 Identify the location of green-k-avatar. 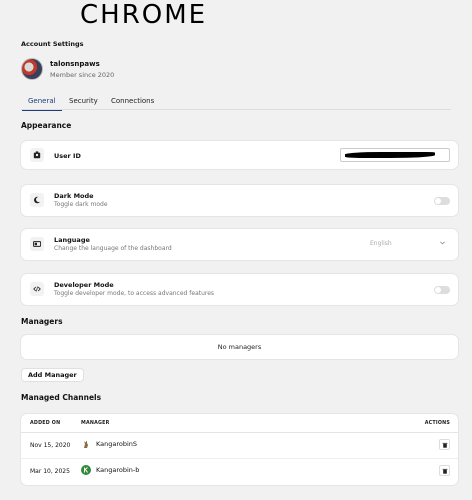
(86, 470).